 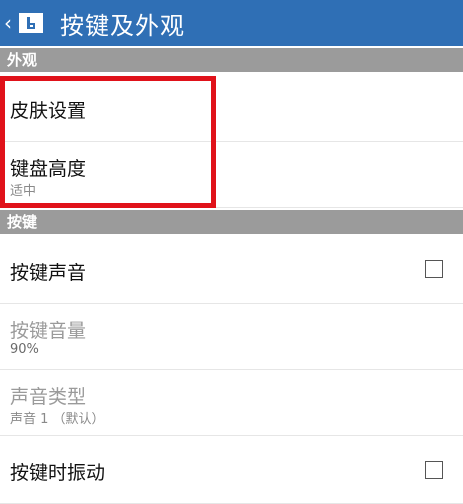 What do you see at coordinates (48, 169) in the screenshot?
I see `setting-title-keyboard-height: 键盘高度` at bounding box center [48, 169].